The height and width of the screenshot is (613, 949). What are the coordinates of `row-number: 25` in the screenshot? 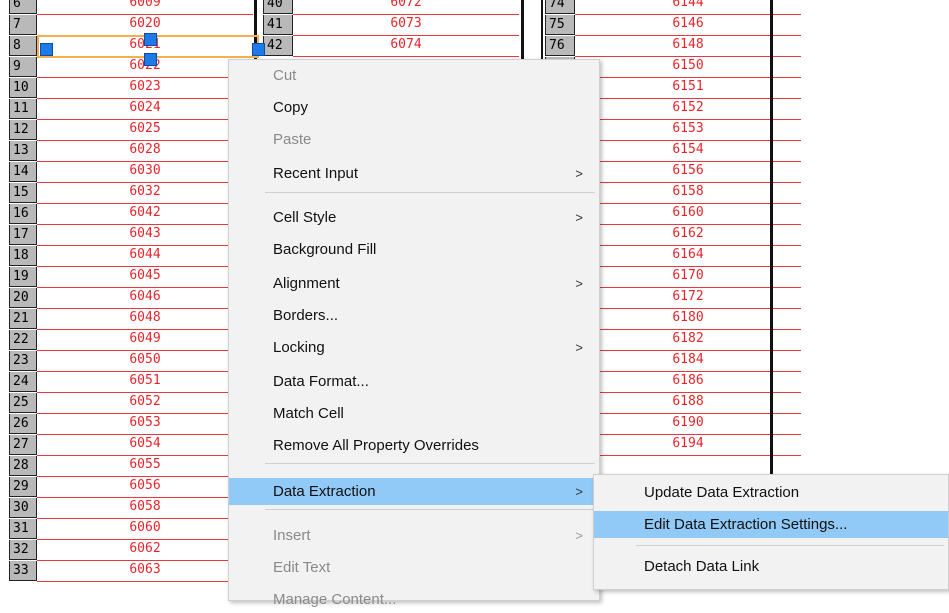 It's located at (23, 403).